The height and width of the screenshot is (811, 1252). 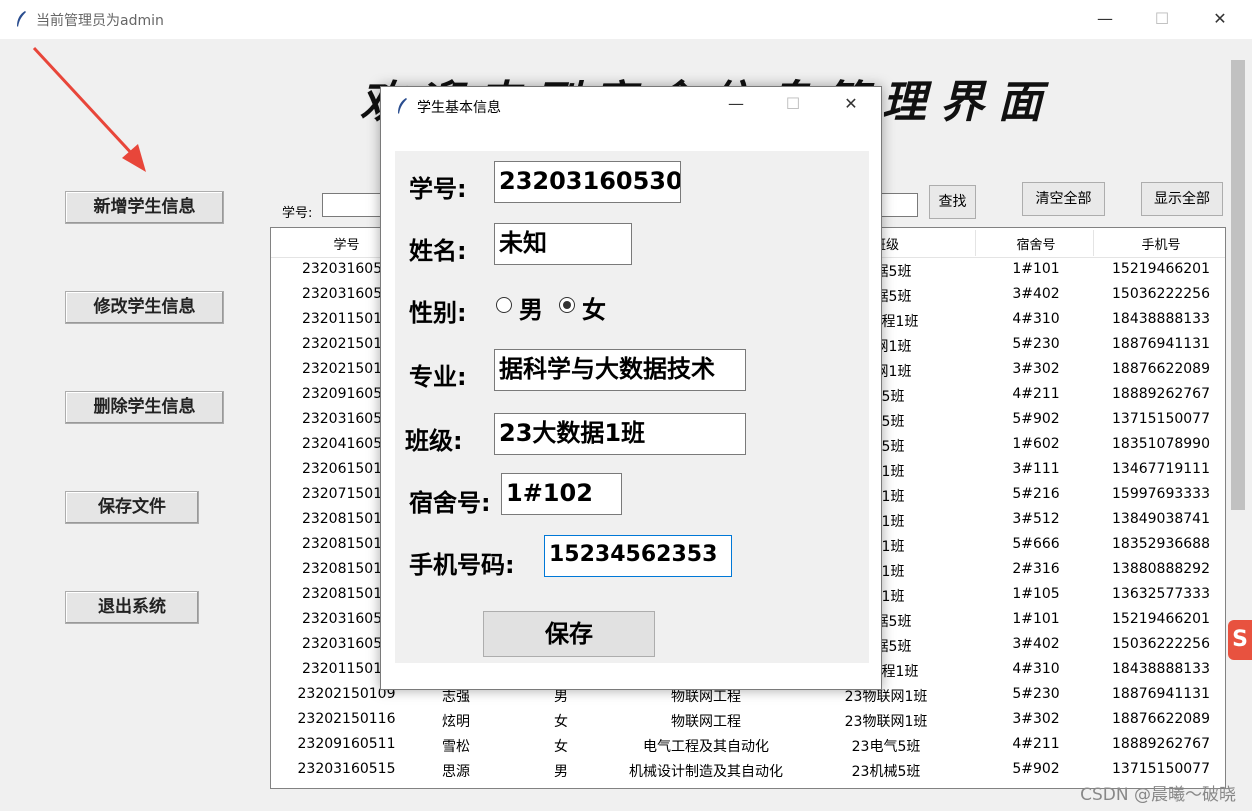 What do you see at coordinates (706, 722) in the screenshot?
I see `table-cell: 物联网工程` at bounding box center [706, 722].